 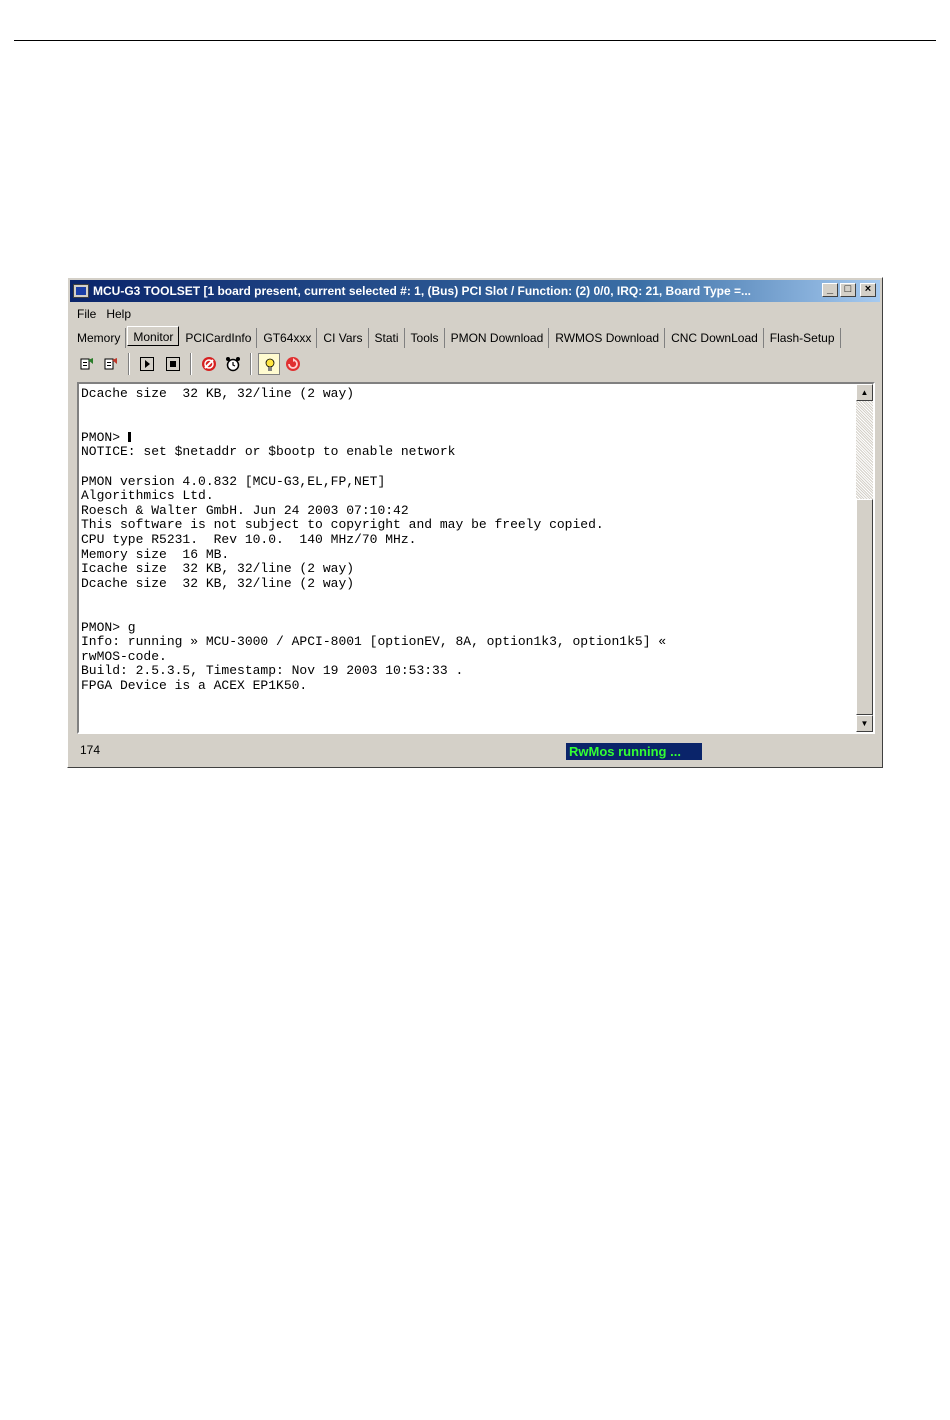 What do you see at coordinates (387, 338) in the screenshot?
I see `tab-stati: Stati` at bounding box center [387, 338].